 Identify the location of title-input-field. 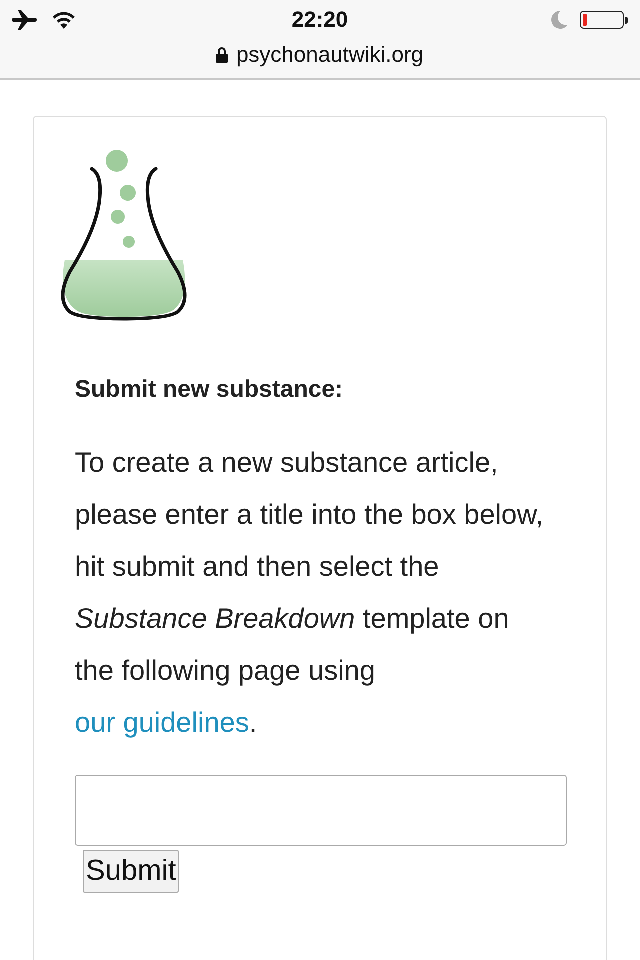
(321, 810).